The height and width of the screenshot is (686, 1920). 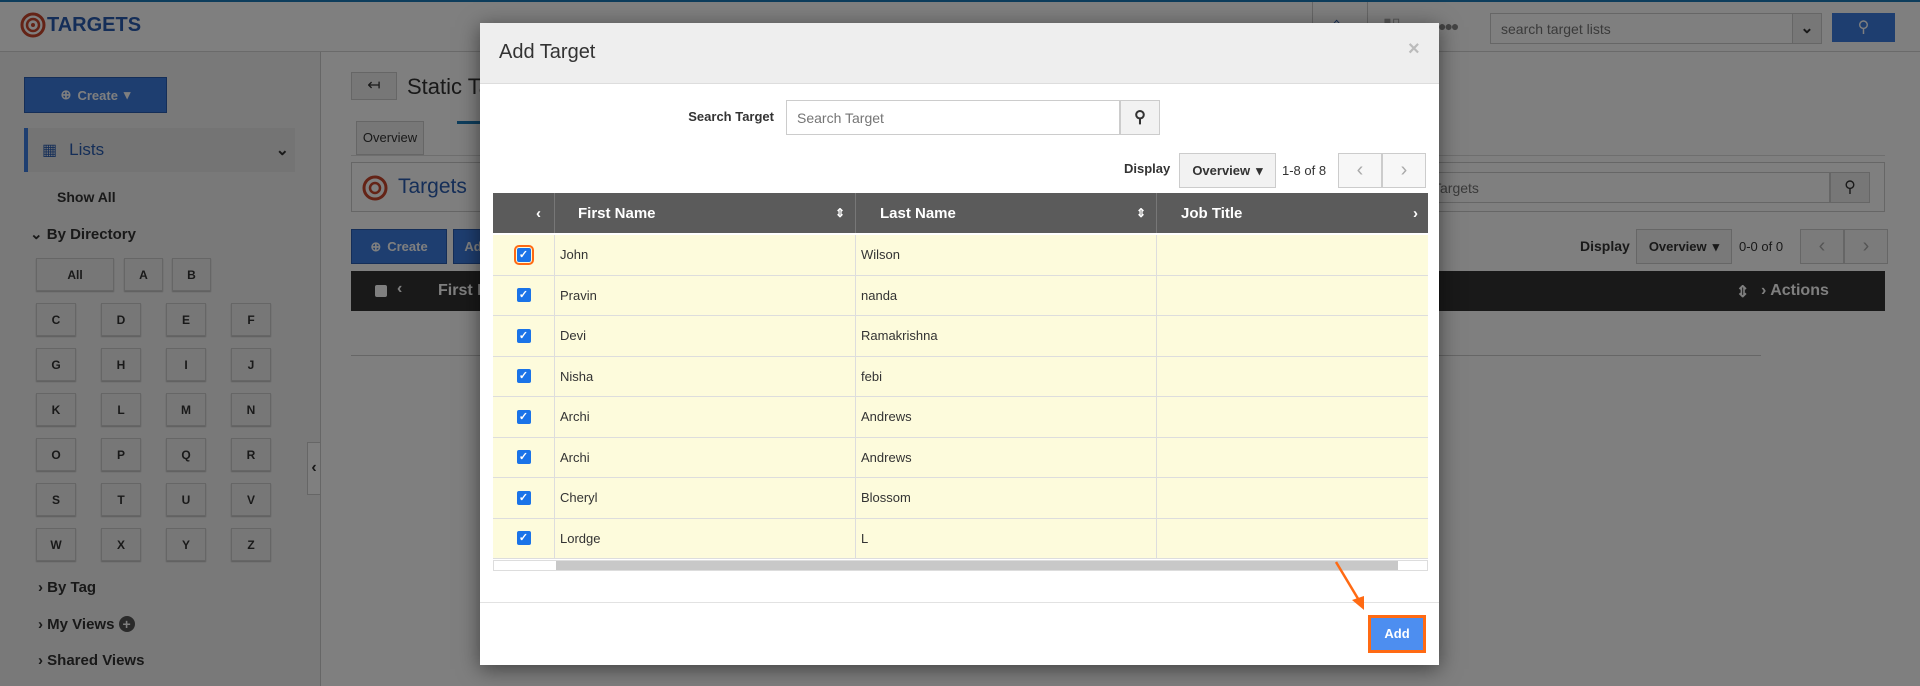 I want to click on cell-last-name: Ramakrishna, so click(x=1006, y=336).